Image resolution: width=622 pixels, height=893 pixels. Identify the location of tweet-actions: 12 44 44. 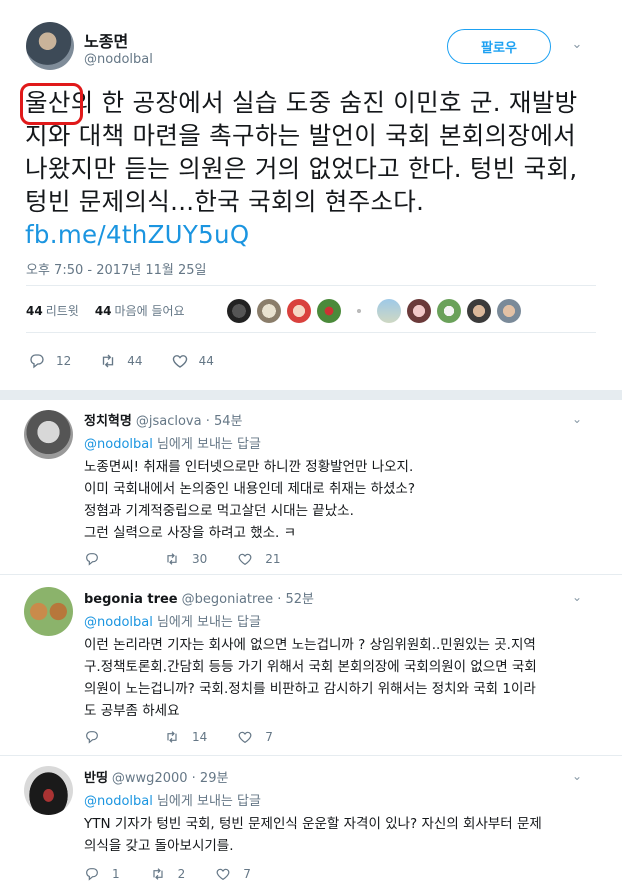
(135, 361).